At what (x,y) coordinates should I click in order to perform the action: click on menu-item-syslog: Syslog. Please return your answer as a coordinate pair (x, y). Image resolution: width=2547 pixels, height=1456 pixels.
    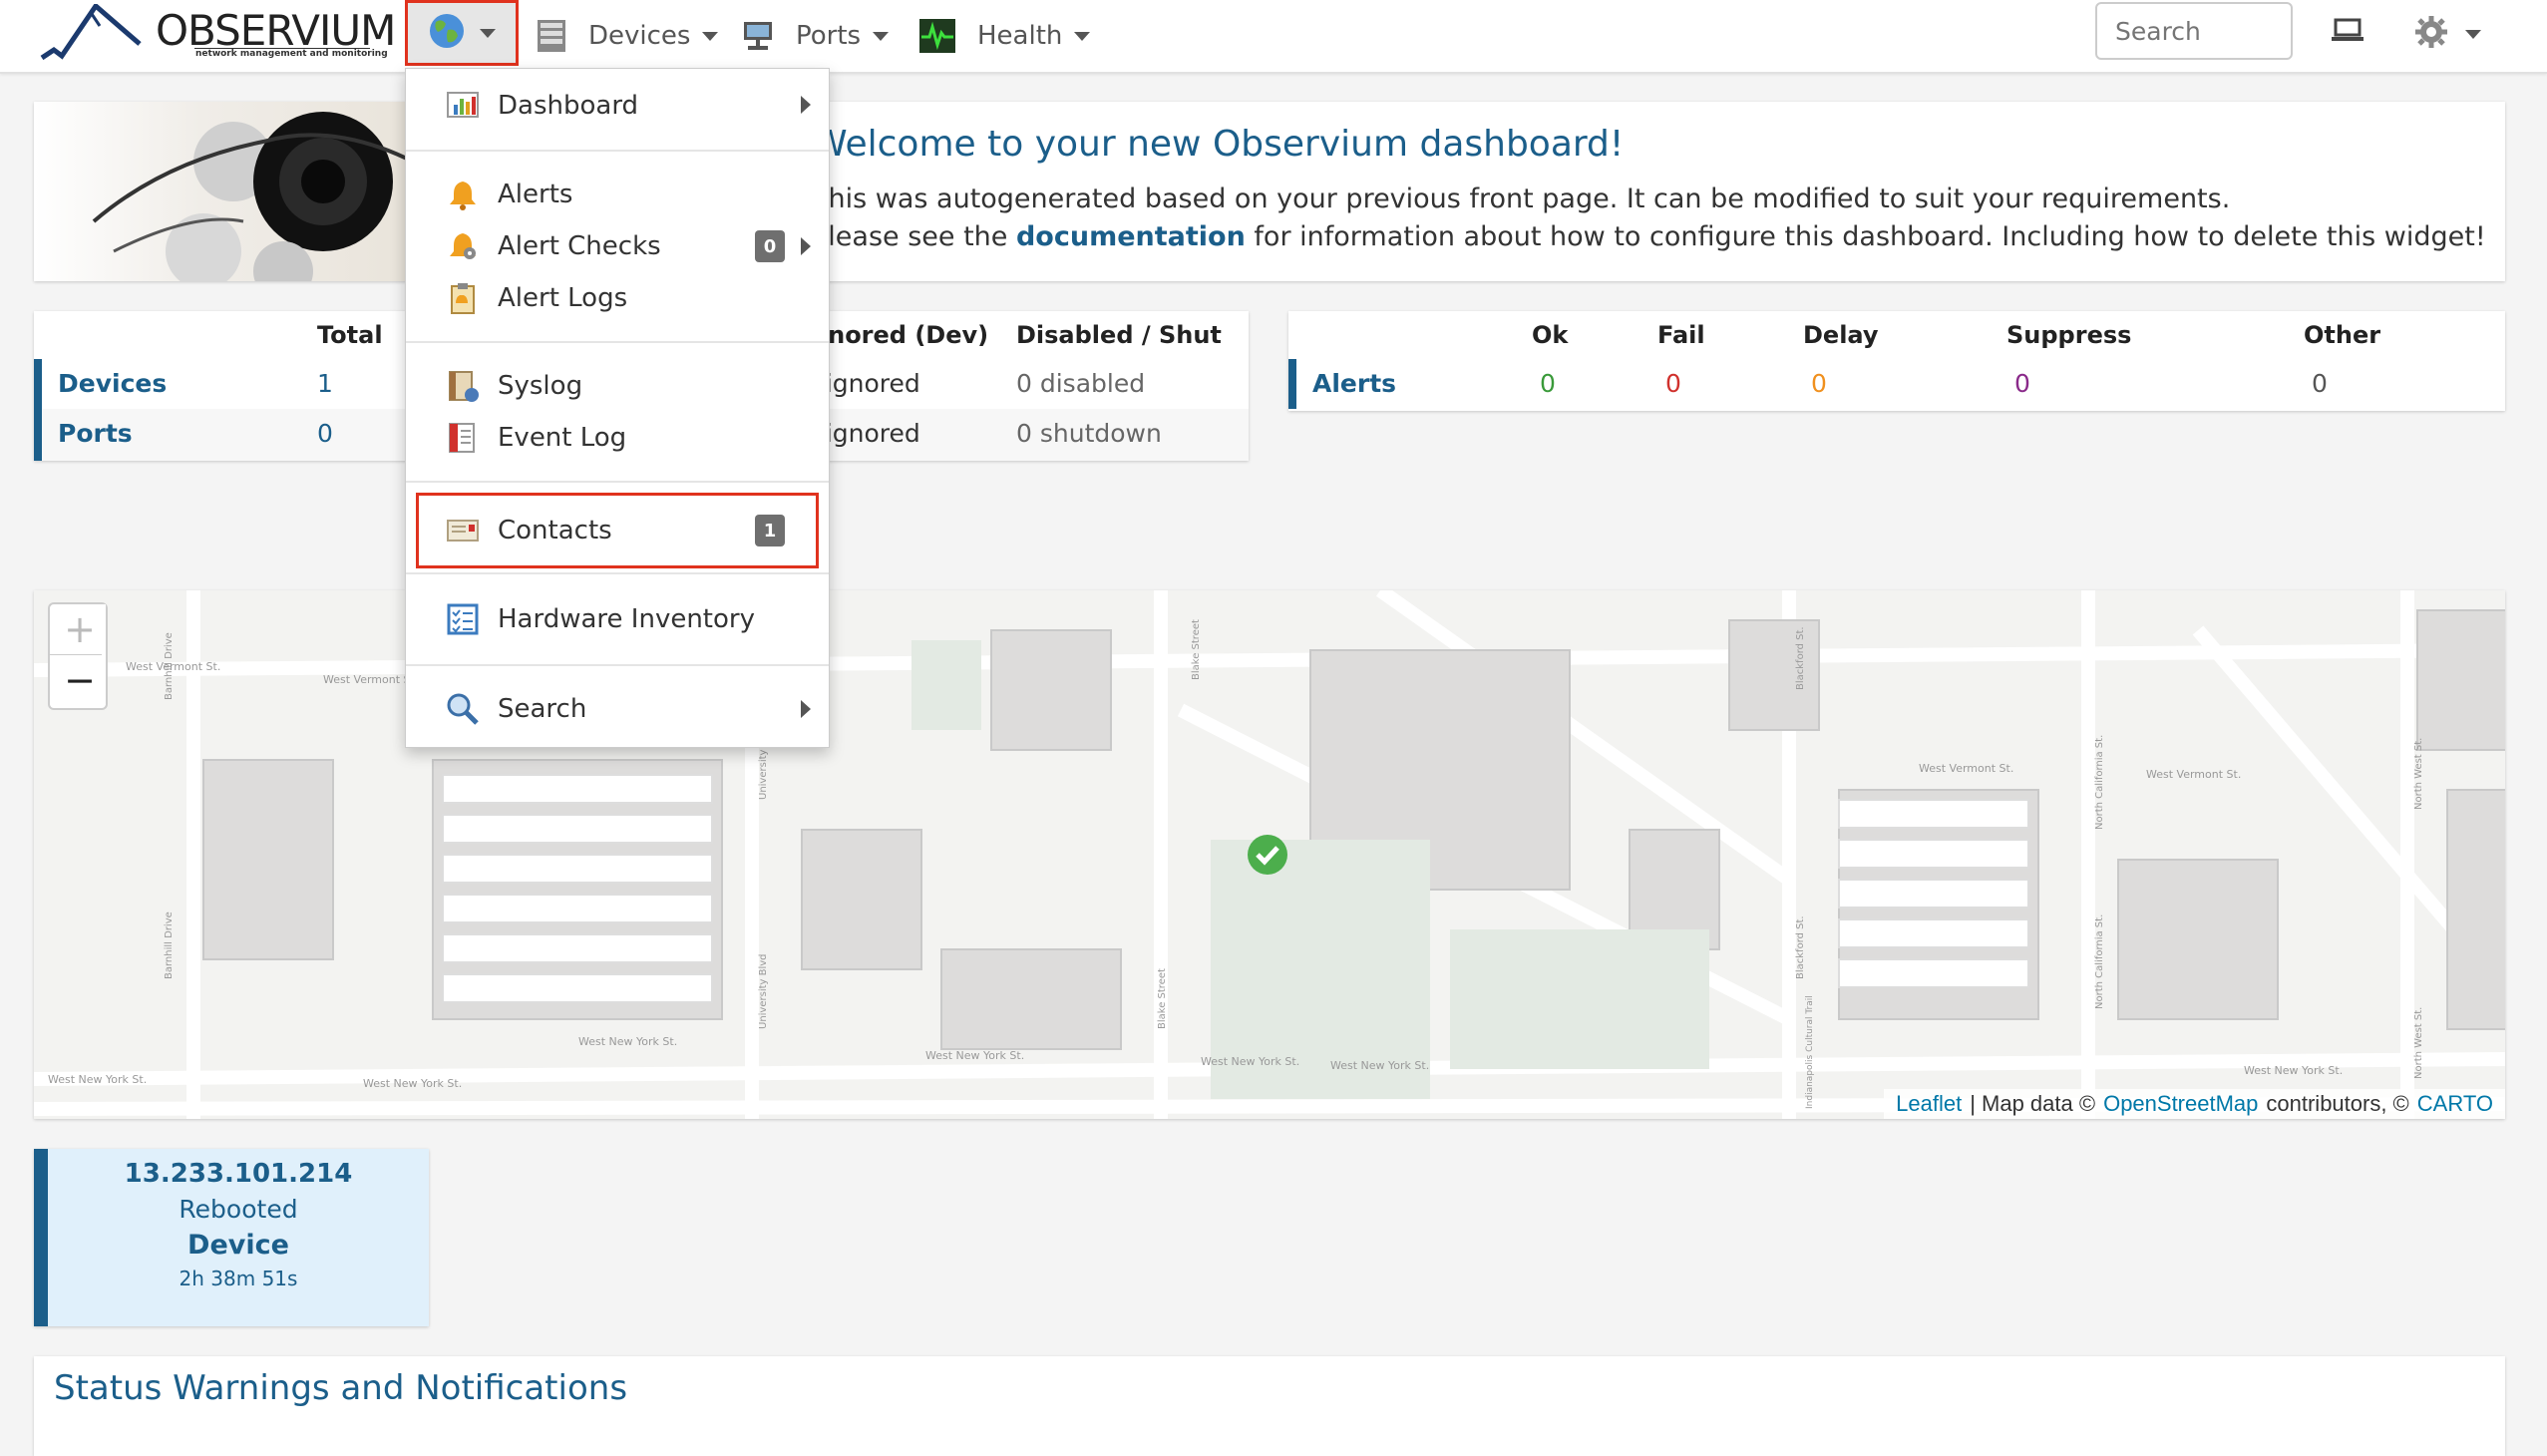
    Looking at the image, I should click on (514, 386).